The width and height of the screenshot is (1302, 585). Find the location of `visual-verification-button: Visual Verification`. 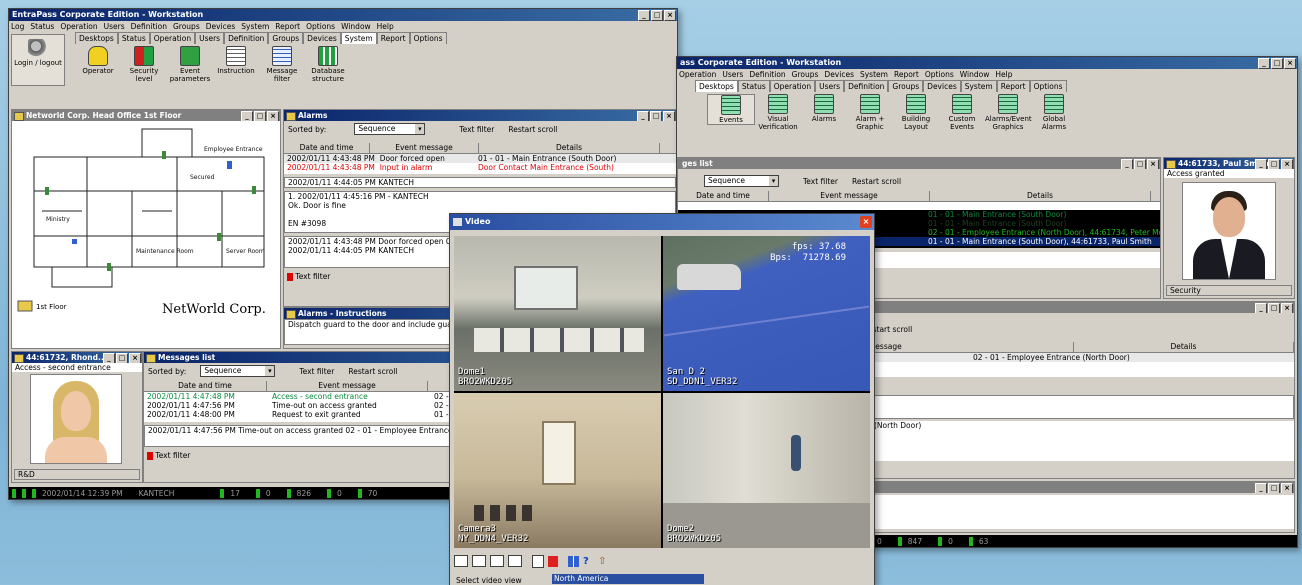

visual-verification-button: Visual Verification is located at coordinates (778, 112).